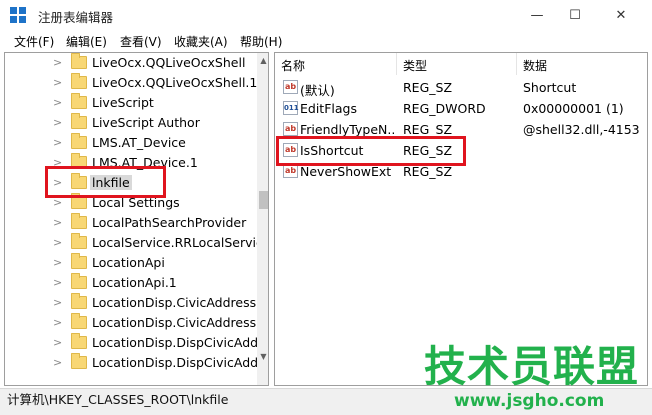 Image resolution: width=652 pixels, height=415 pixels. Describe the element at coordinates (105, 182) in the screenshot. I see `highlight-box-lnkfile` at that location.